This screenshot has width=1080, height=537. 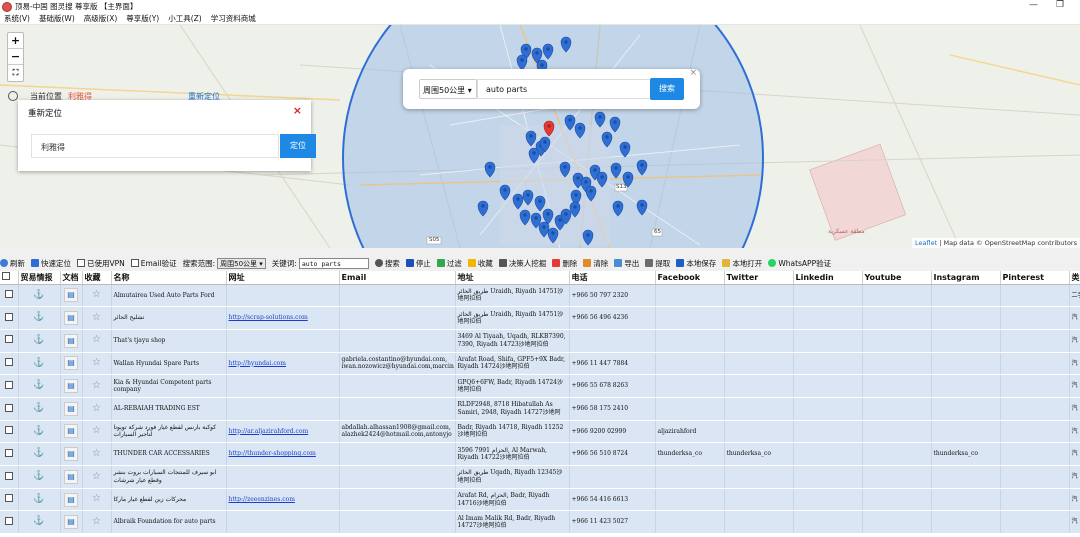 What do you see at coordinates (15, 73) in the screenshot?
I see `fullscreen-button: ⛶` at bounding box center [15, 73].